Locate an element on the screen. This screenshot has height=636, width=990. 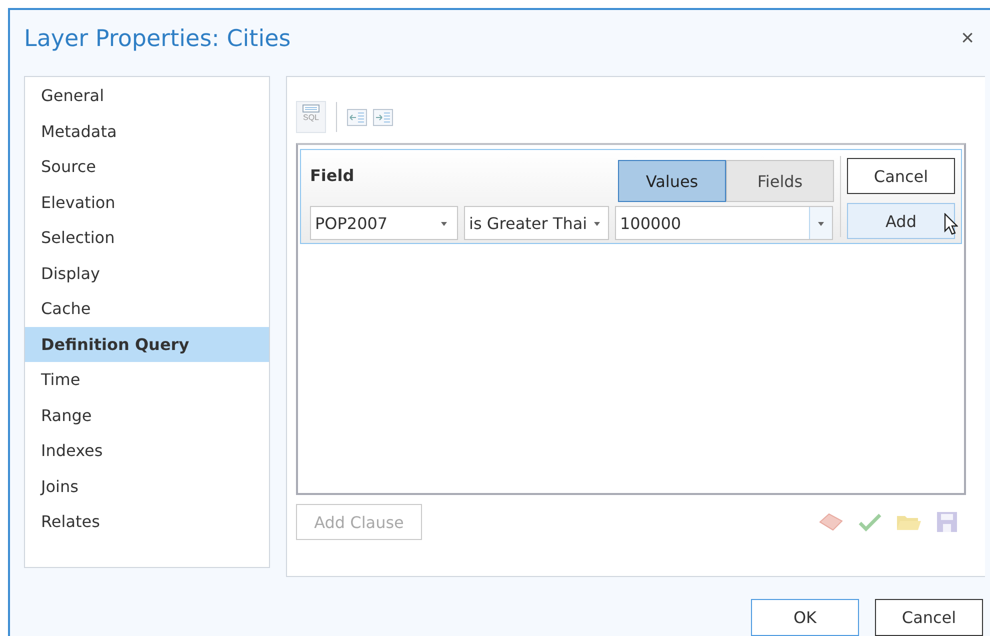
sidebar-item: Source is located at coordinates (147, 166).